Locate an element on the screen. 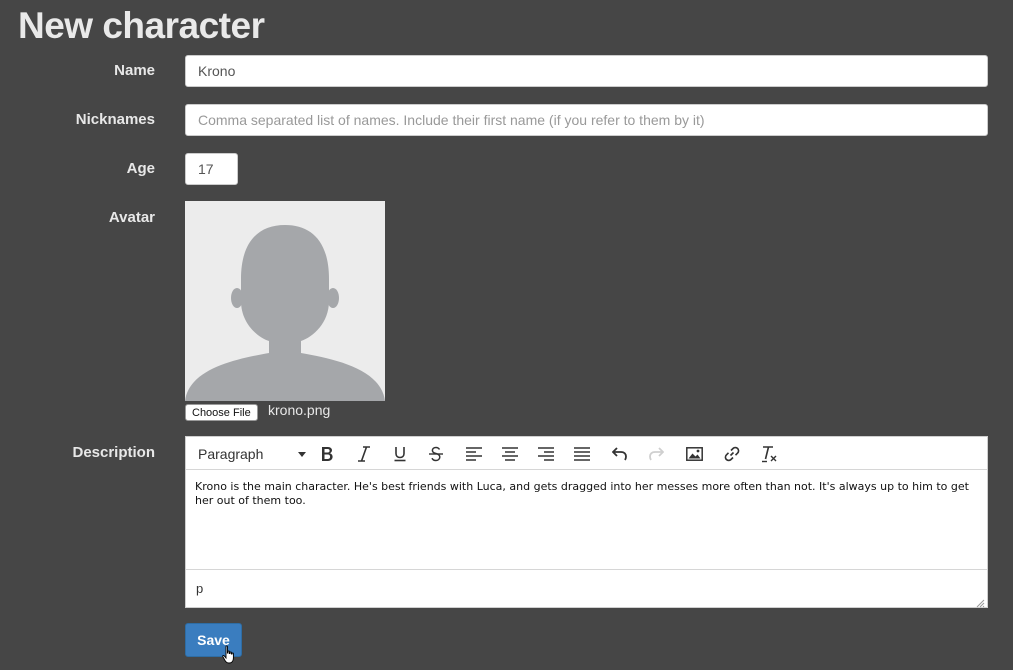 The width and height of the screenshot is (1013, 670). choose-file-button: Choose File is located at coordinates (221, 412).